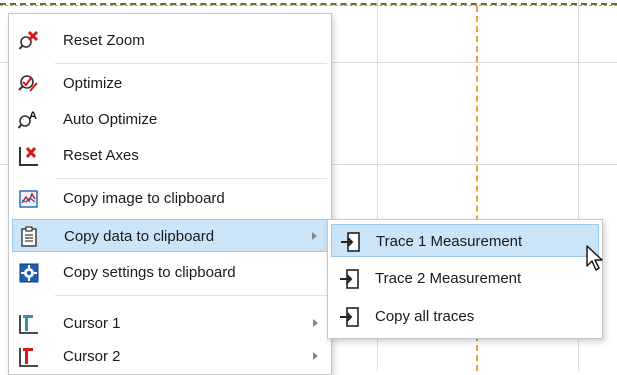 The height and width of the screenshot is (375, 617). Describe the element at coordinates (28, 40) in the screenshot. I see `reset-zoom-icon` at that location.